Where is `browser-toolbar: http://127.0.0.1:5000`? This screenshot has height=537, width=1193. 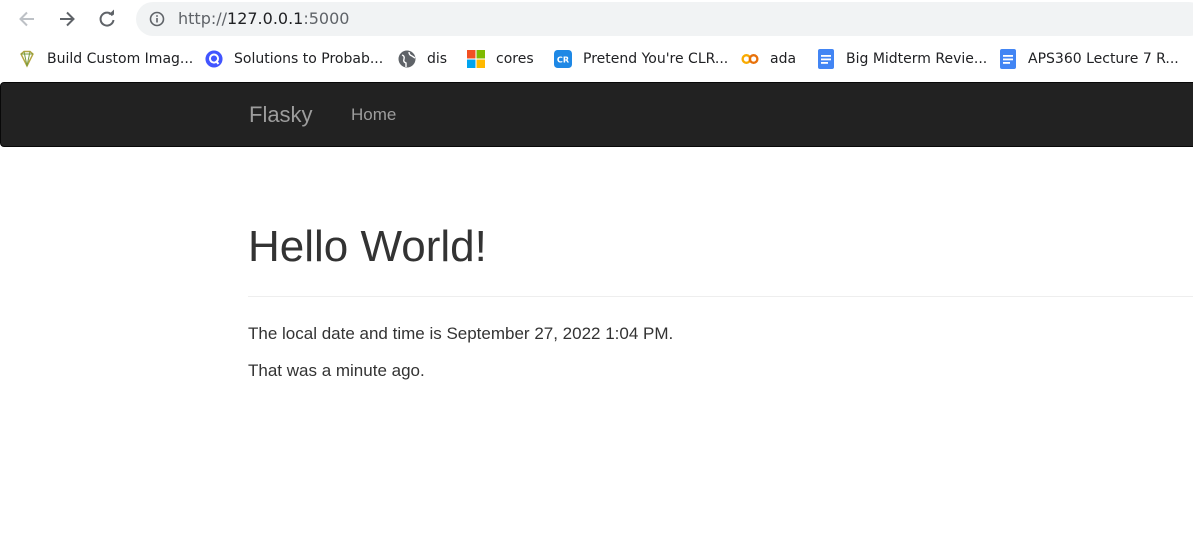 browser-toolbar: http://127.0.0.1:5000 is located at coordinates (596, 19).